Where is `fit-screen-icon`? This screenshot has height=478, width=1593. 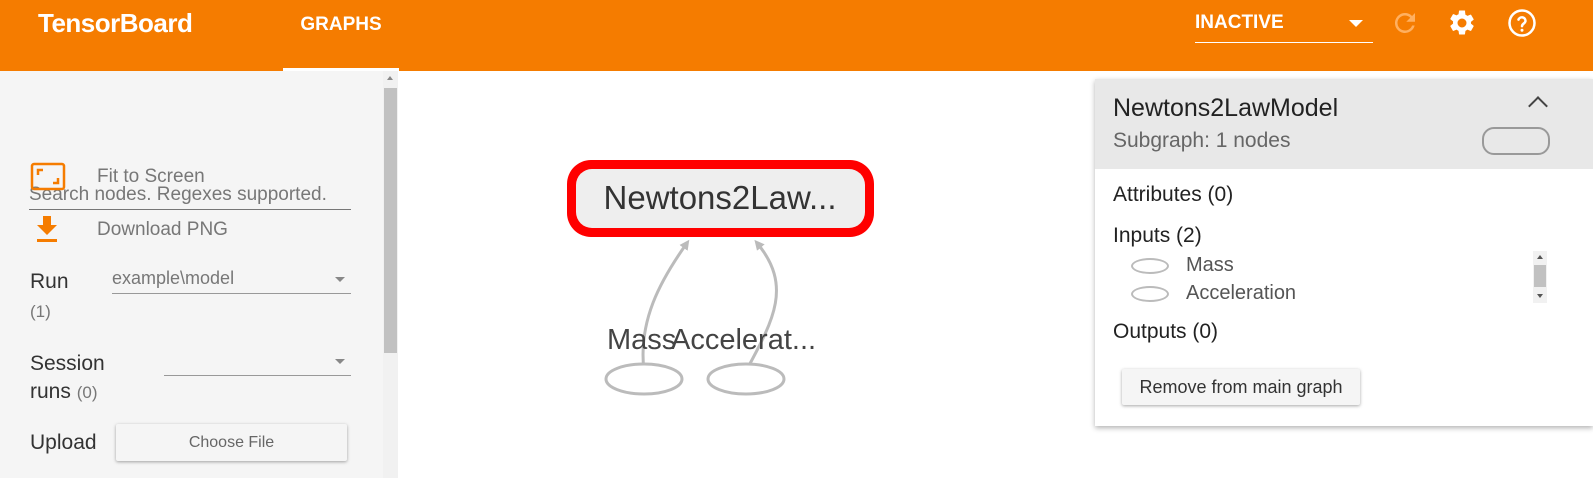 fit-screen-icon is located at coordinates (48, 176).